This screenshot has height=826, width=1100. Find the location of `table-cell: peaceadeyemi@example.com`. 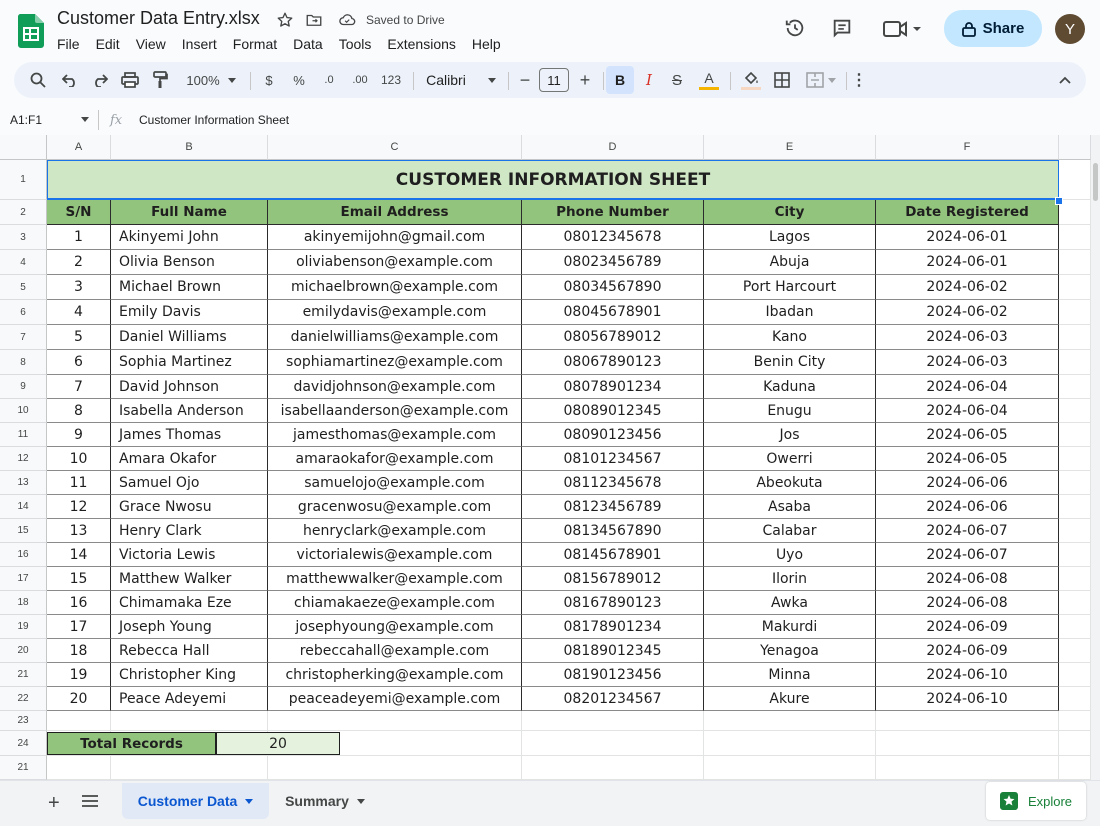

table-cell: peaceadeyemi@example.com is located at coordinates (395, 699).